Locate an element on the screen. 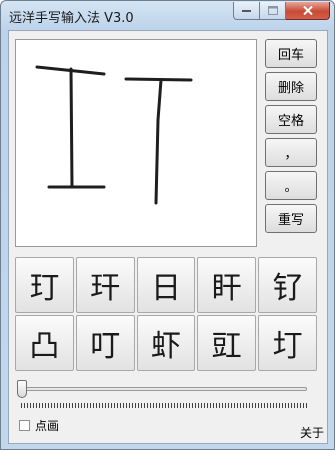 Image resolution: width=335 pixels, height=450 pixels. close-icon is located at coordinates (307, 10).